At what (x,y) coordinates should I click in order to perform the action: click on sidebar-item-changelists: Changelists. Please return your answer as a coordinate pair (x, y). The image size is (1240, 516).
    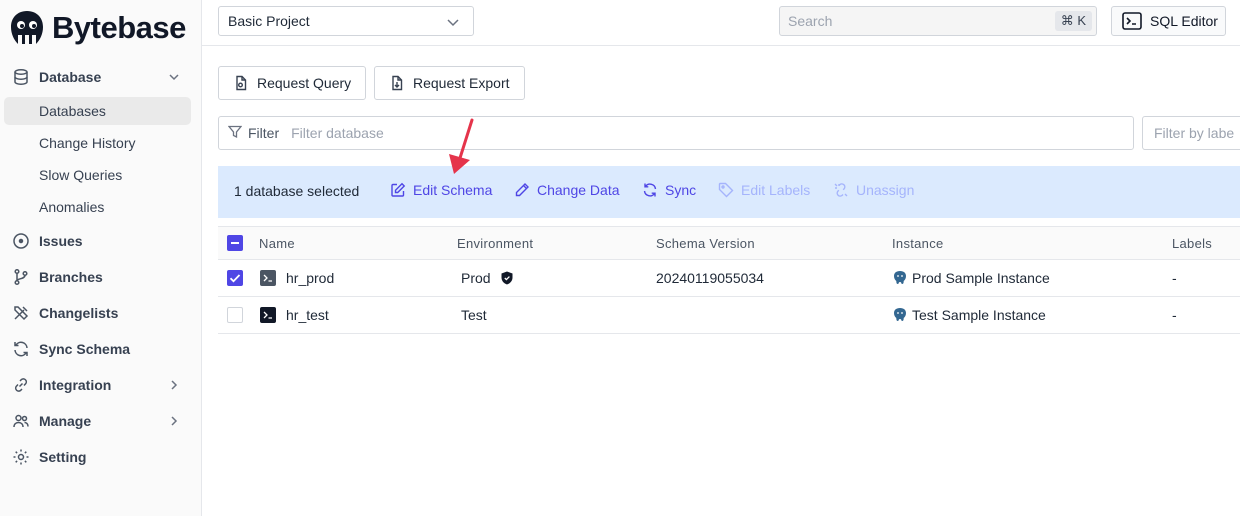
    Looking at the image, I should click on (101, 313).